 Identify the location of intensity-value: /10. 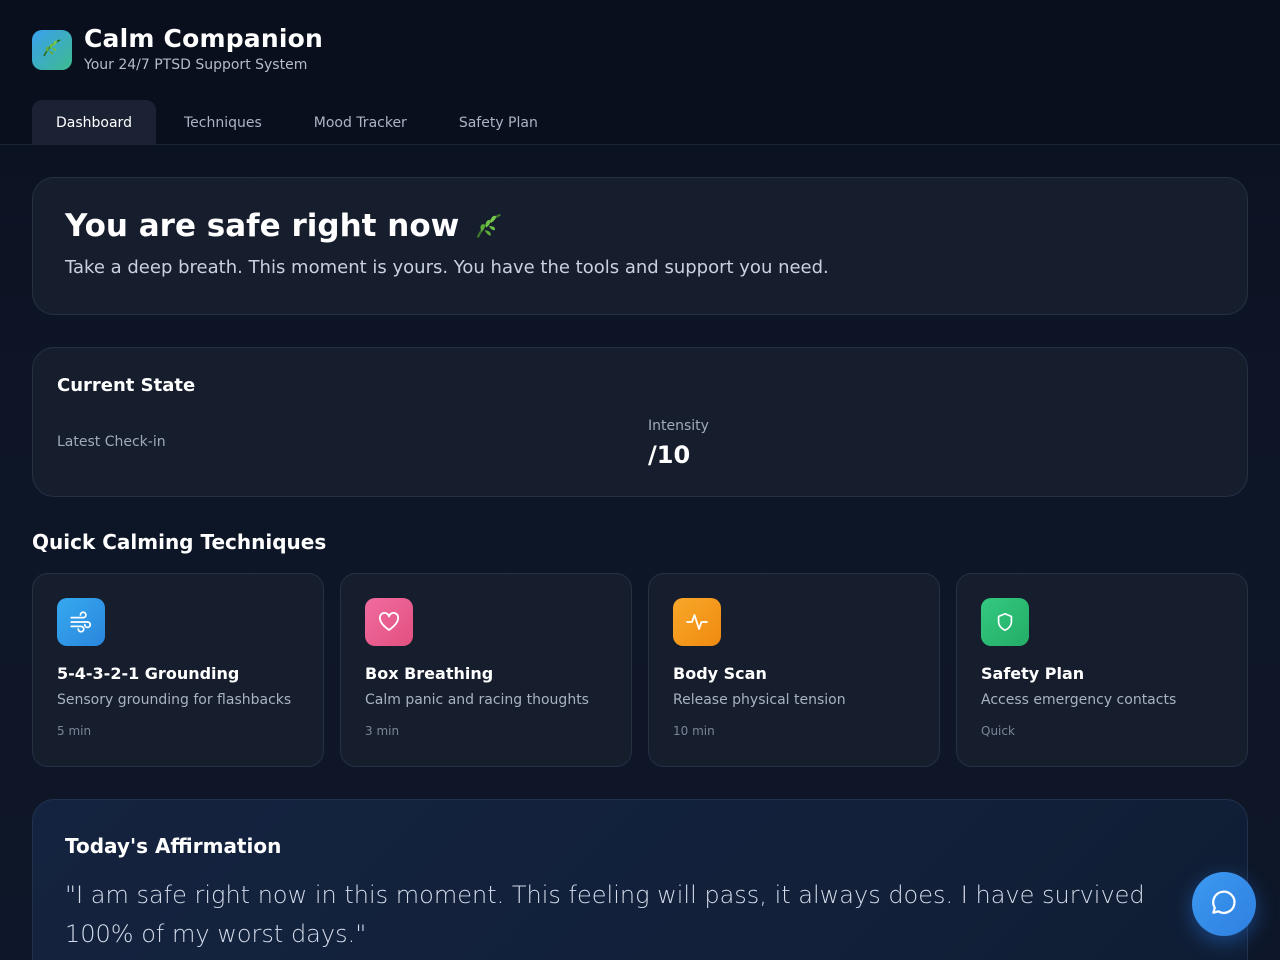
(669, 455).